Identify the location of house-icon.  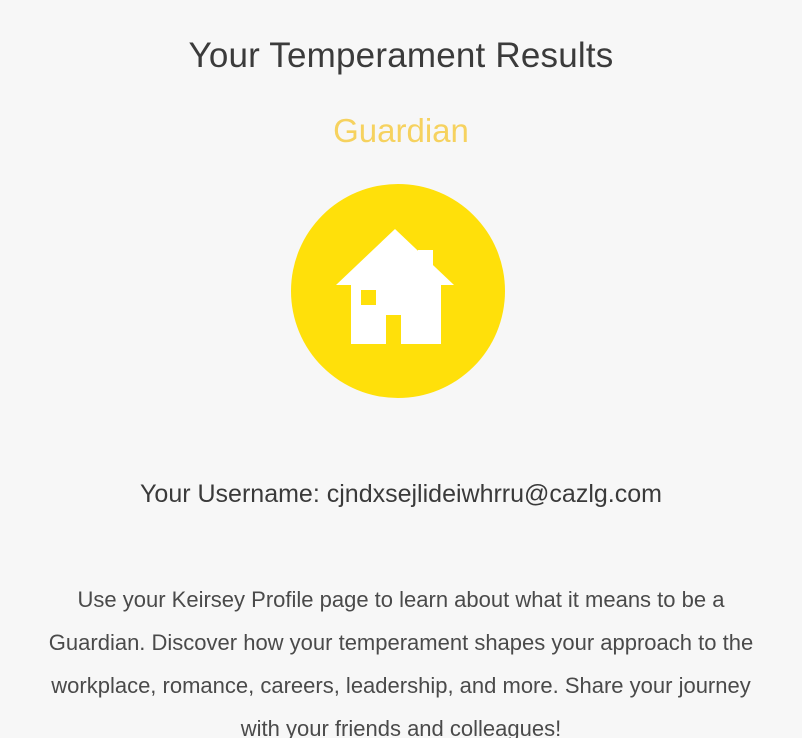
(395, 286).